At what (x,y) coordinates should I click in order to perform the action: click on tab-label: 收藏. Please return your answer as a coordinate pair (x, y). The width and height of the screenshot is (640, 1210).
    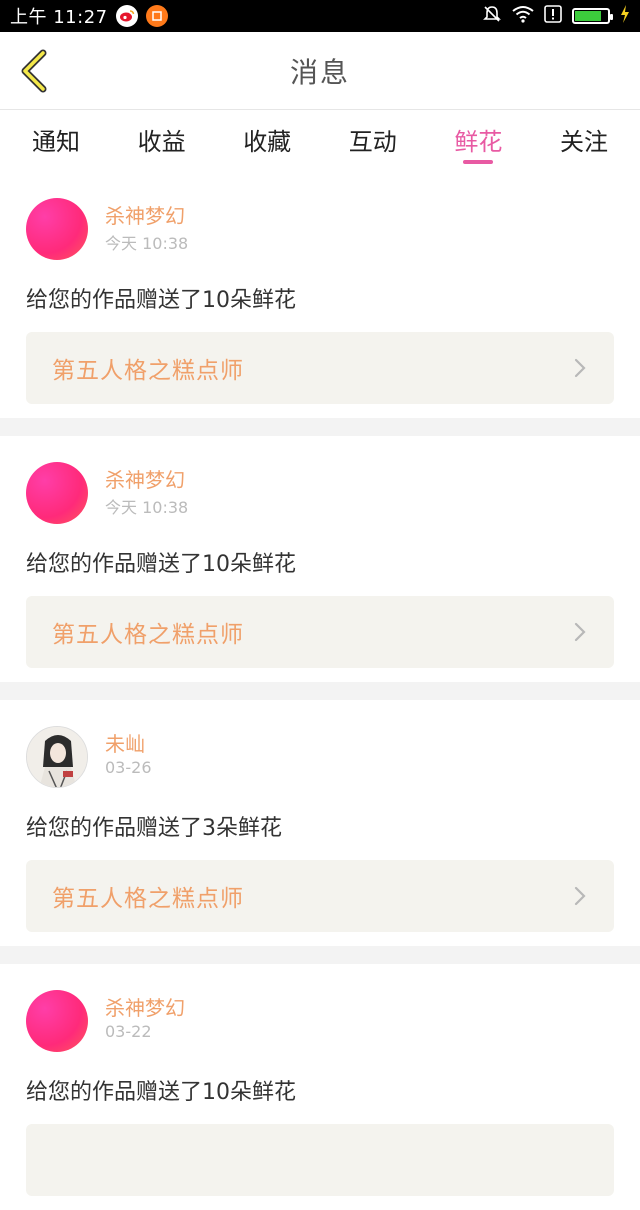
    Looking at the image, I should click on (267, 142).